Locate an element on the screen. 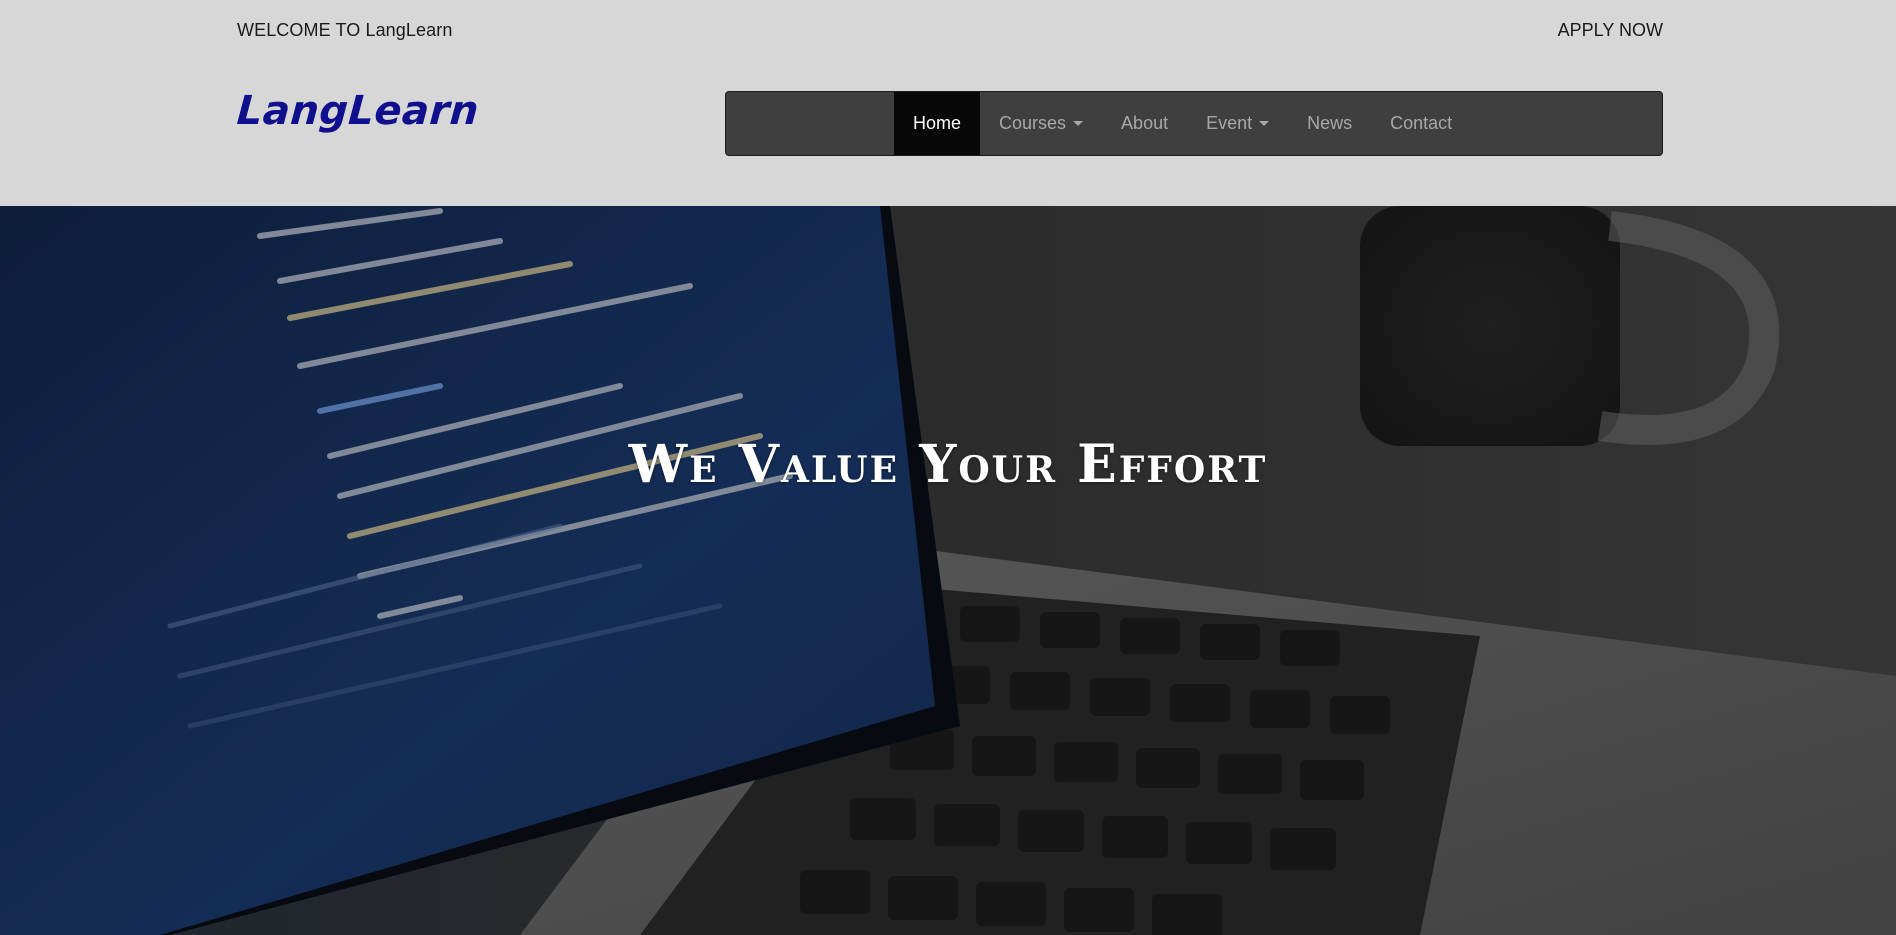 The height and width of the screenshot is (935, 1896). nav-item-label: News is located at coordinates (1330, 123).